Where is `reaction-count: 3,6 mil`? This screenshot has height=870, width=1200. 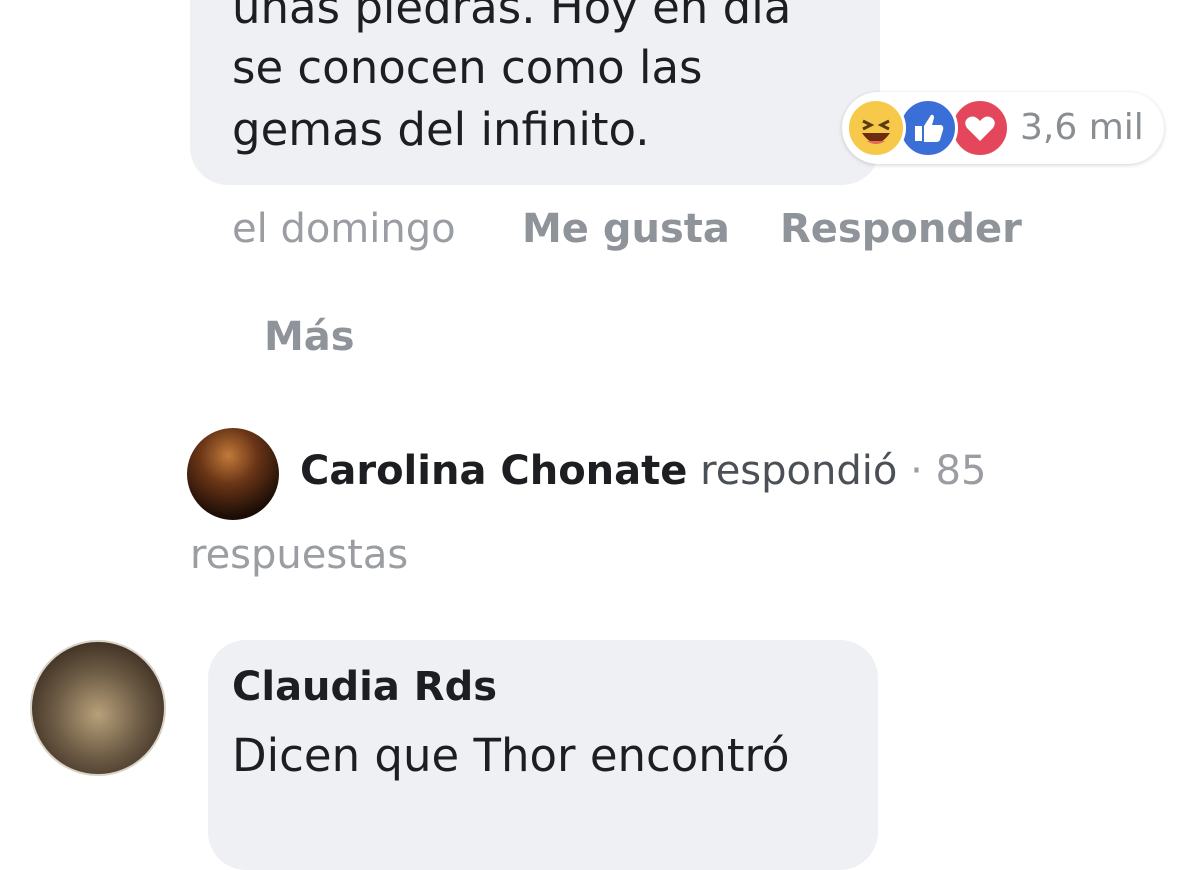
reaction-count: 3,6 mil is located at coordinates (1082, 127).